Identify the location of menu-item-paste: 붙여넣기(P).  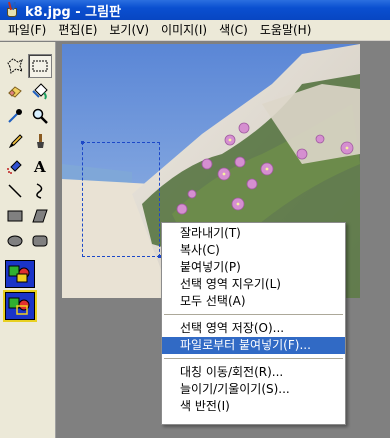
(253, 267).